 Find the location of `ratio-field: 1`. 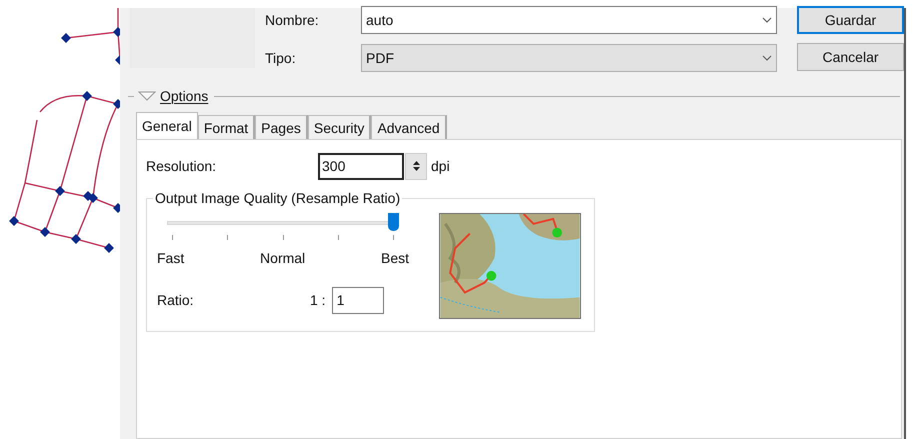

ratio-field: 1 is located at coordinates (358, 300).